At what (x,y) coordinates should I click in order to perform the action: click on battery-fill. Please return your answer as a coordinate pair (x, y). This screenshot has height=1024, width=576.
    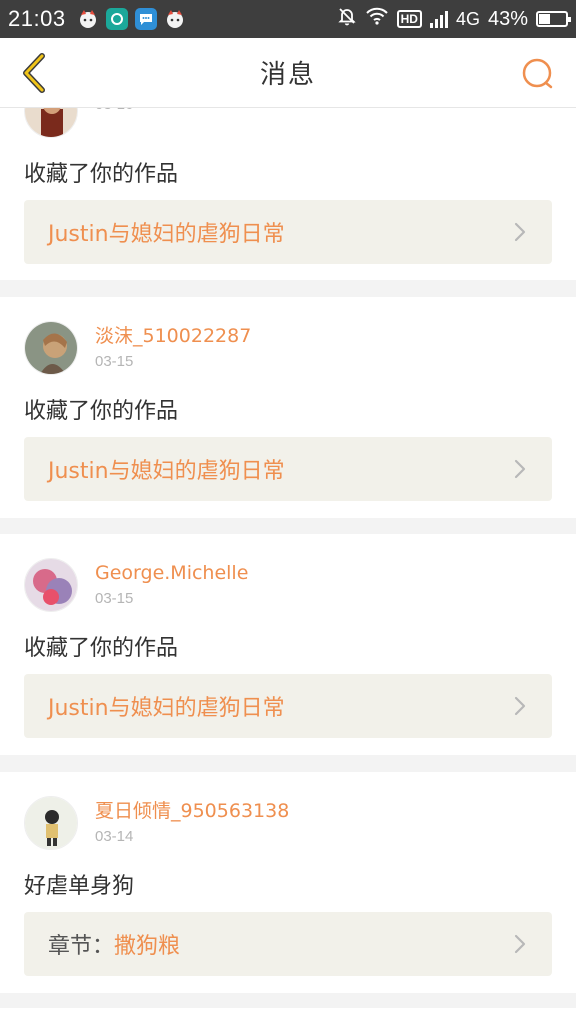
    Looking at the image, I should click on (545, 19).